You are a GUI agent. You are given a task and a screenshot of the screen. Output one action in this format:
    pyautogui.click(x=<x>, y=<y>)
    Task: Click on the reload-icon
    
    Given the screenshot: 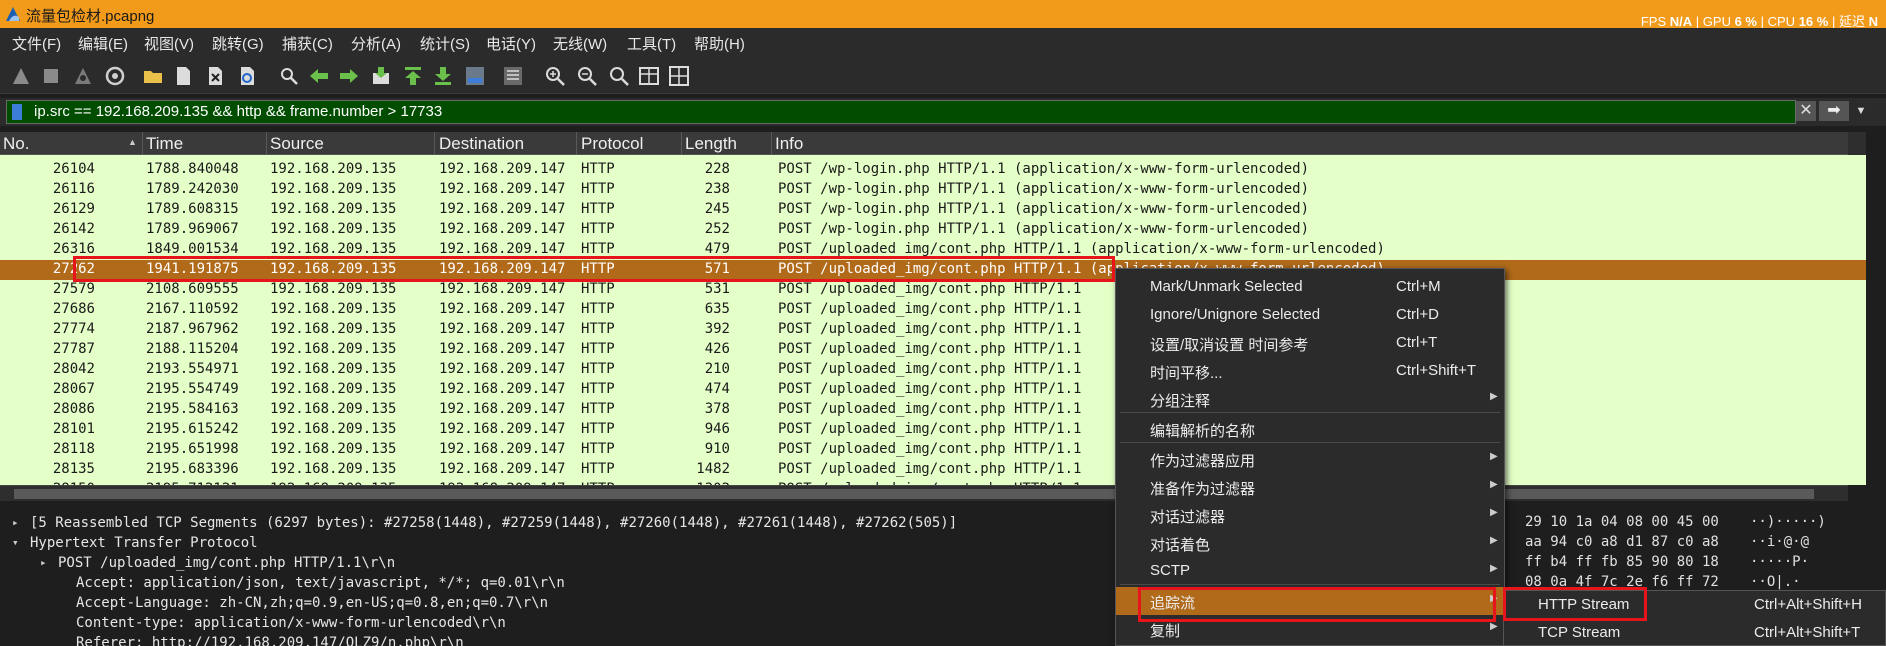 What is the action you would take?
    pyautogui.click(x=247, y=76)
    